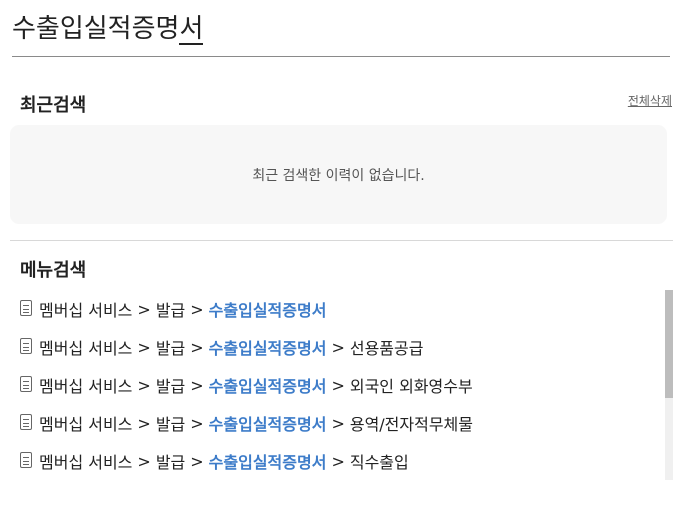 This screenshot has width=688, height=507. Describe the element at coordinates (340, 309) in the screenshot. I see `menu-result-item: 멤버십 서비스 > 발급 > 수출입실적증명서` at that location.